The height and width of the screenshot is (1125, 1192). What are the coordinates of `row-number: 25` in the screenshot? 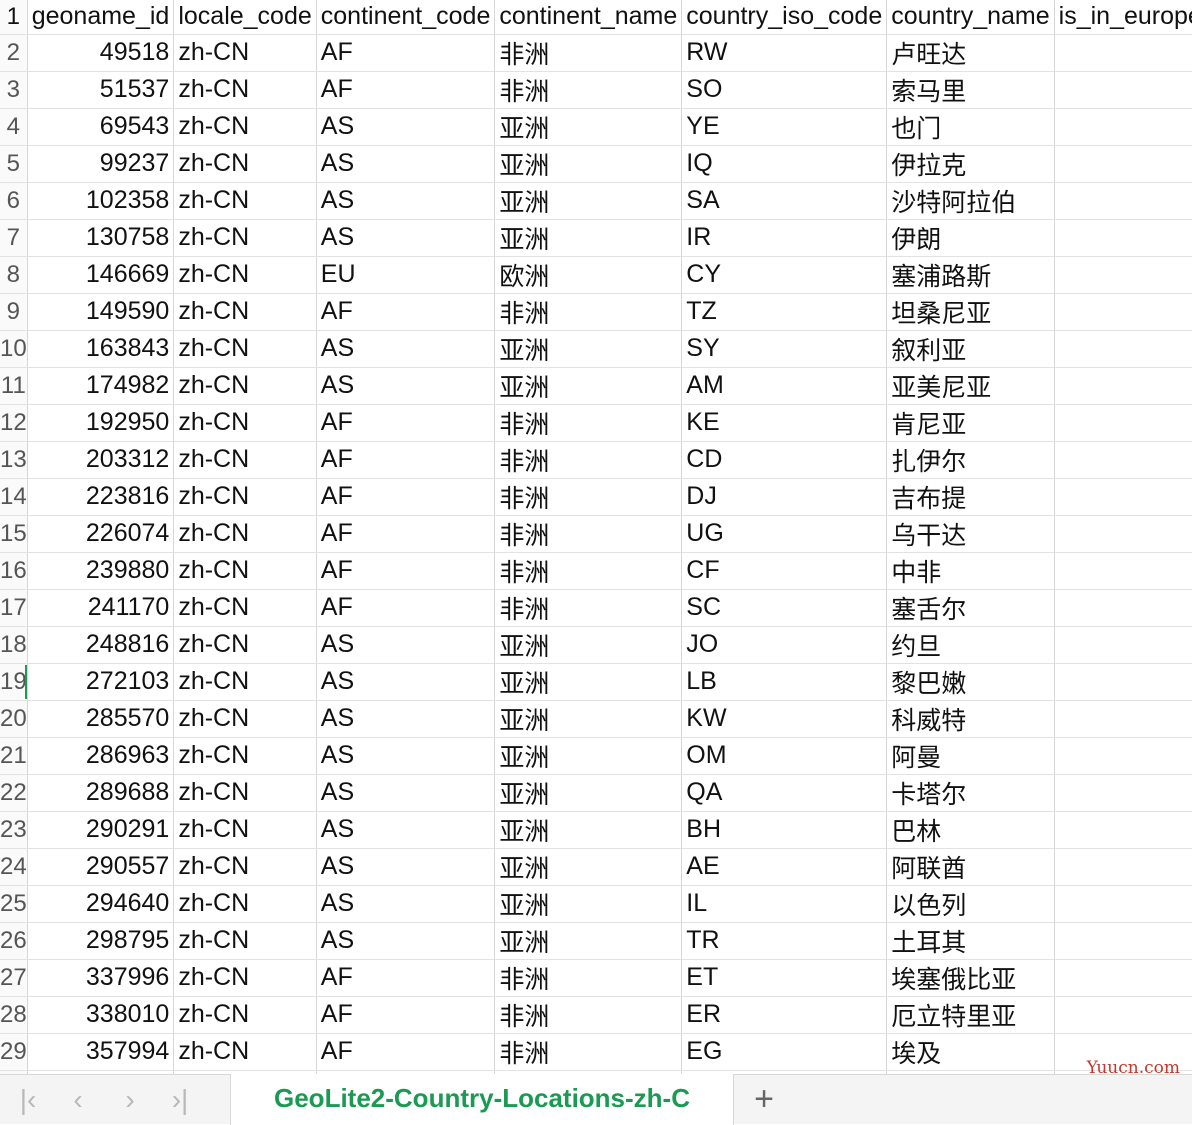 It's located at (14, 904).